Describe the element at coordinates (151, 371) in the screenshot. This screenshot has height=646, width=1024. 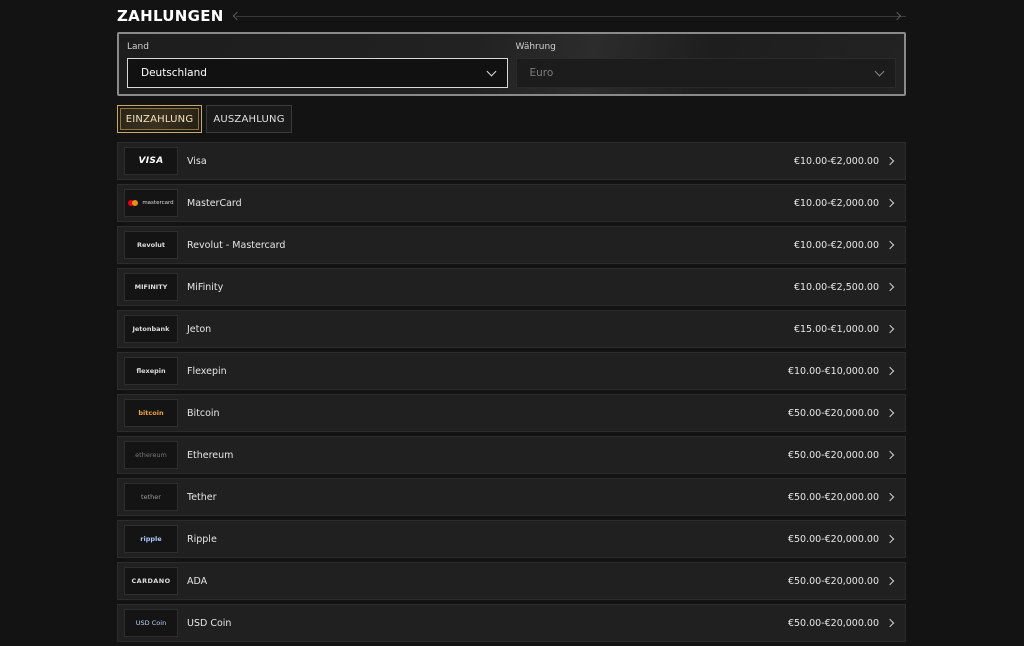
I see `flexepin-logo: flexepin` at that location.